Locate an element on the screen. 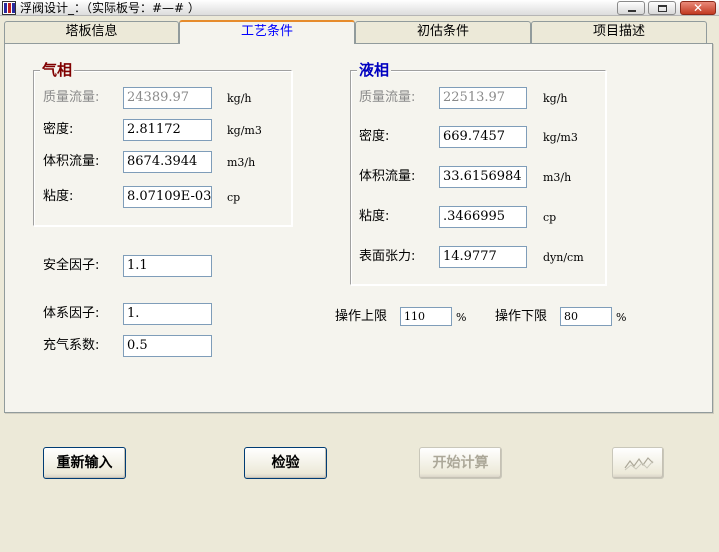  safety-factor-field: 1.1 is located at coordinates (167, 266).